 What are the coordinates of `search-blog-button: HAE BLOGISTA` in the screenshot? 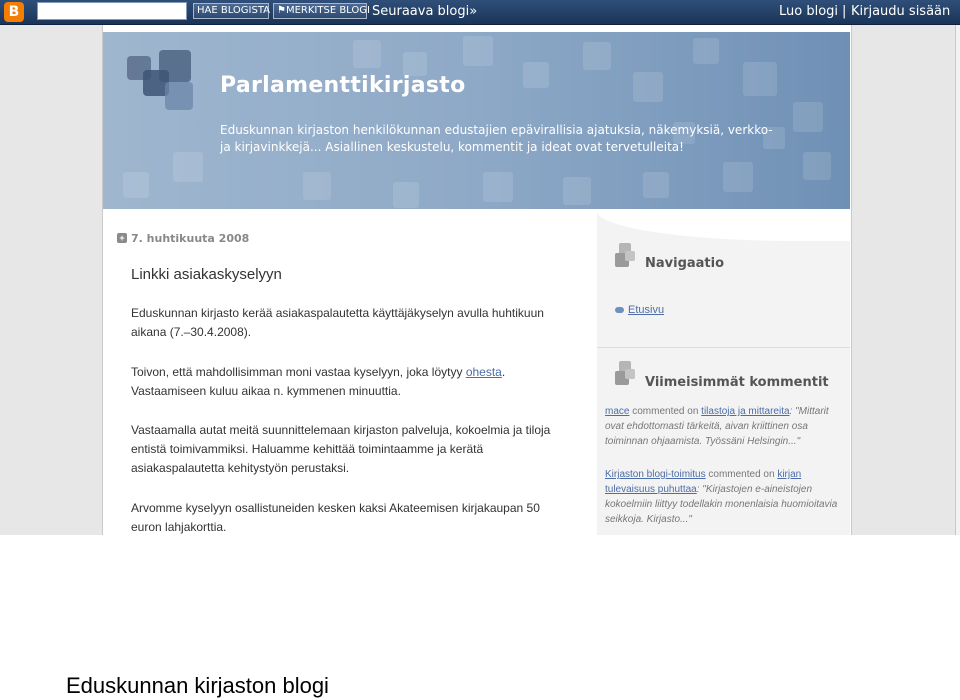 It's located at (231, 11).